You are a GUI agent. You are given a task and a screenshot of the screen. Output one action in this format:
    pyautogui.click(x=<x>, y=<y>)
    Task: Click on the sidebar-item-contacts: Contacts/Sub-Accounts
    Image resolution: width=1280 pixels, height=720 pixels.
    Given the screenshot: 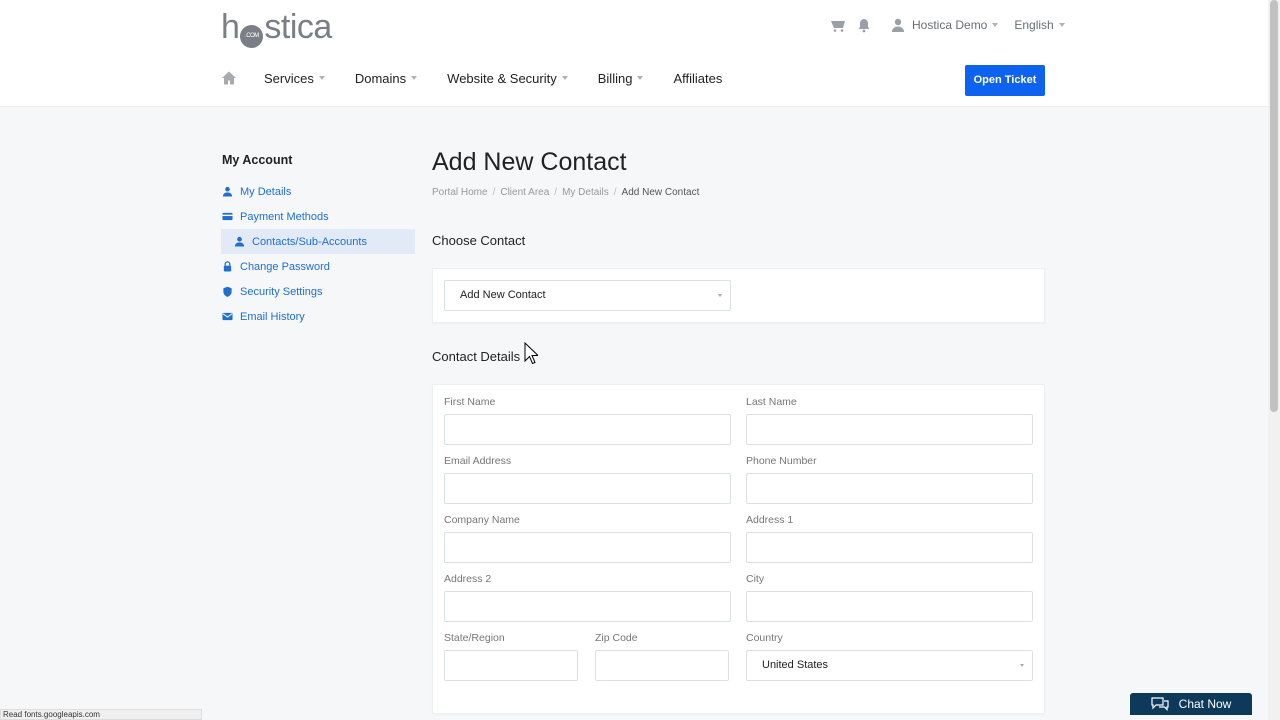 What is the action you would take?
    pyautogui.click(x=318, y=241)
    